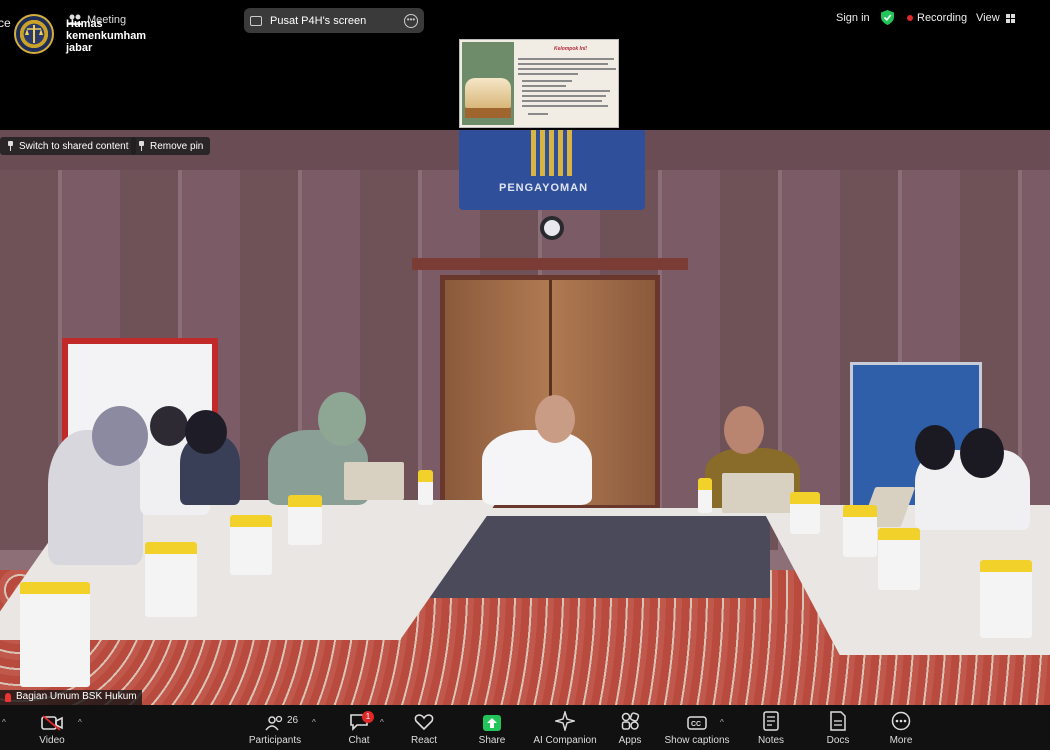 Image resolution: width=1050 pixels, height=750 pixels. Describe the element at coordinates (565, 740) in the screenshot. I see `ai-companion-label: AI Companion` at that location.